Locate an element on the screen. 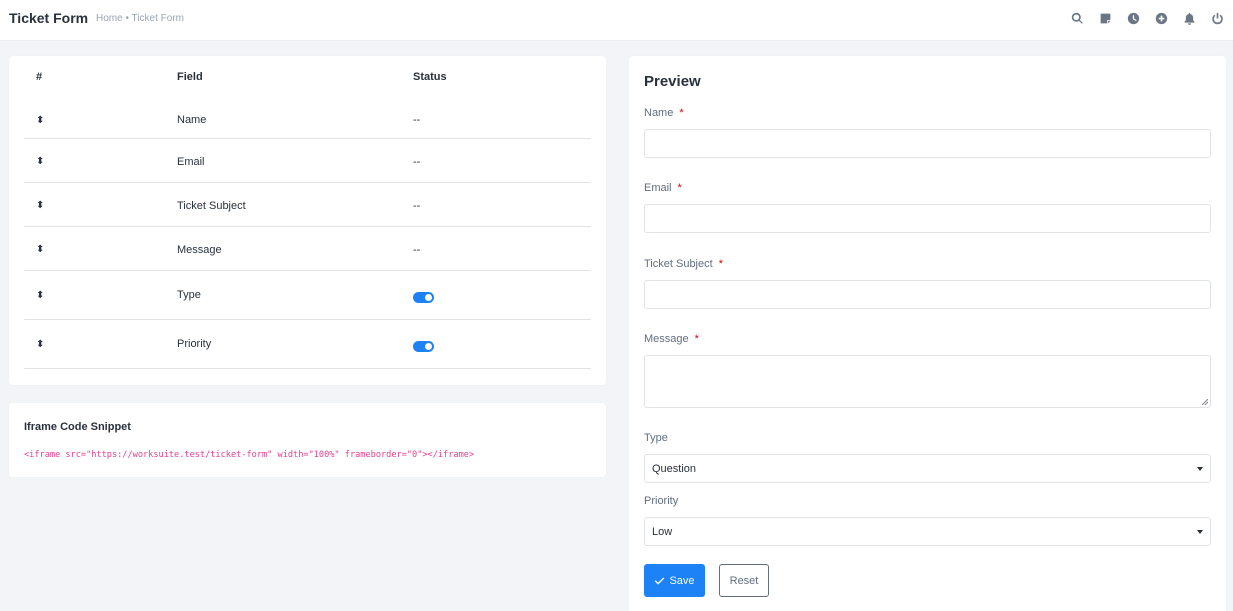  page-title: Ticket Form is located at coordinates (49, 18).